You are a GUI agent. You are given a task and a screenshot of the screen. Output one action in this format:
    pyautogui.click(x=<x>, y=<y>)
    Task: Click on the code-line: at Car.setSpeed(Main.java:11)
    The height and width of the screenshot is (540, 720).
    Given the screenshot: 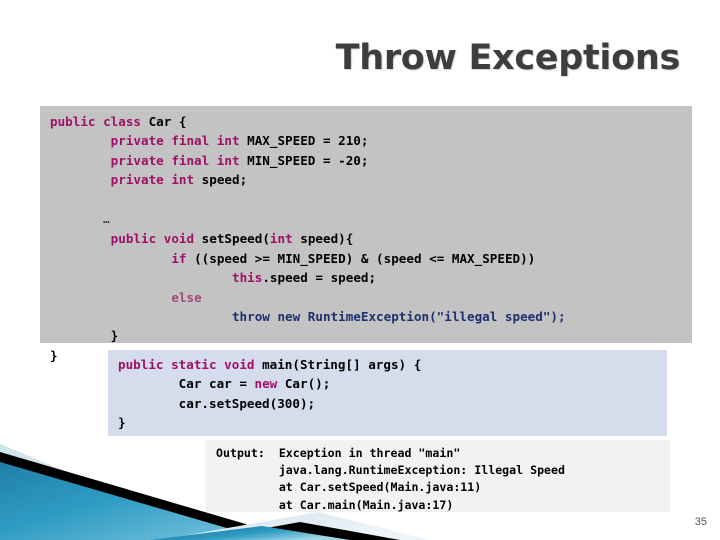 What is the action you would take?
    pyautogui.click(x=443, y=487)
    